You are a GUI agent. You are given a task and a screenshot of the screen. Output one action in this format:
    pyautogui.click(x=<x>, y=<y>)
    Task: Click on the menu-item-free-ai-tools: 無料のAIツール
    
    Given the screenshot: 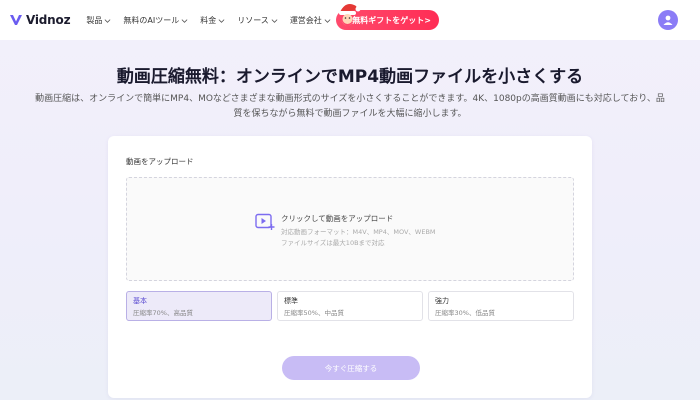 What is the action you would take?
    pyautogui.click(x=155, y=20)
    